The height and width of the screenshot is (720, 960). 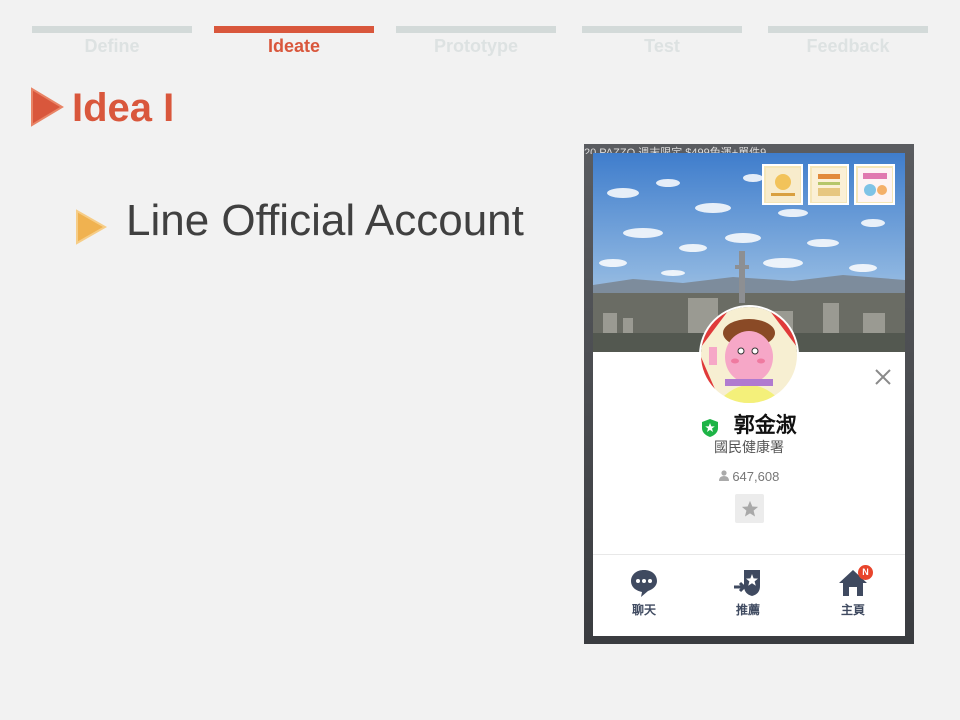 What do you see at coordinates (294, 46) in the screenshot?
I see `step-label: Ideate` at bounding box center [294, 46].